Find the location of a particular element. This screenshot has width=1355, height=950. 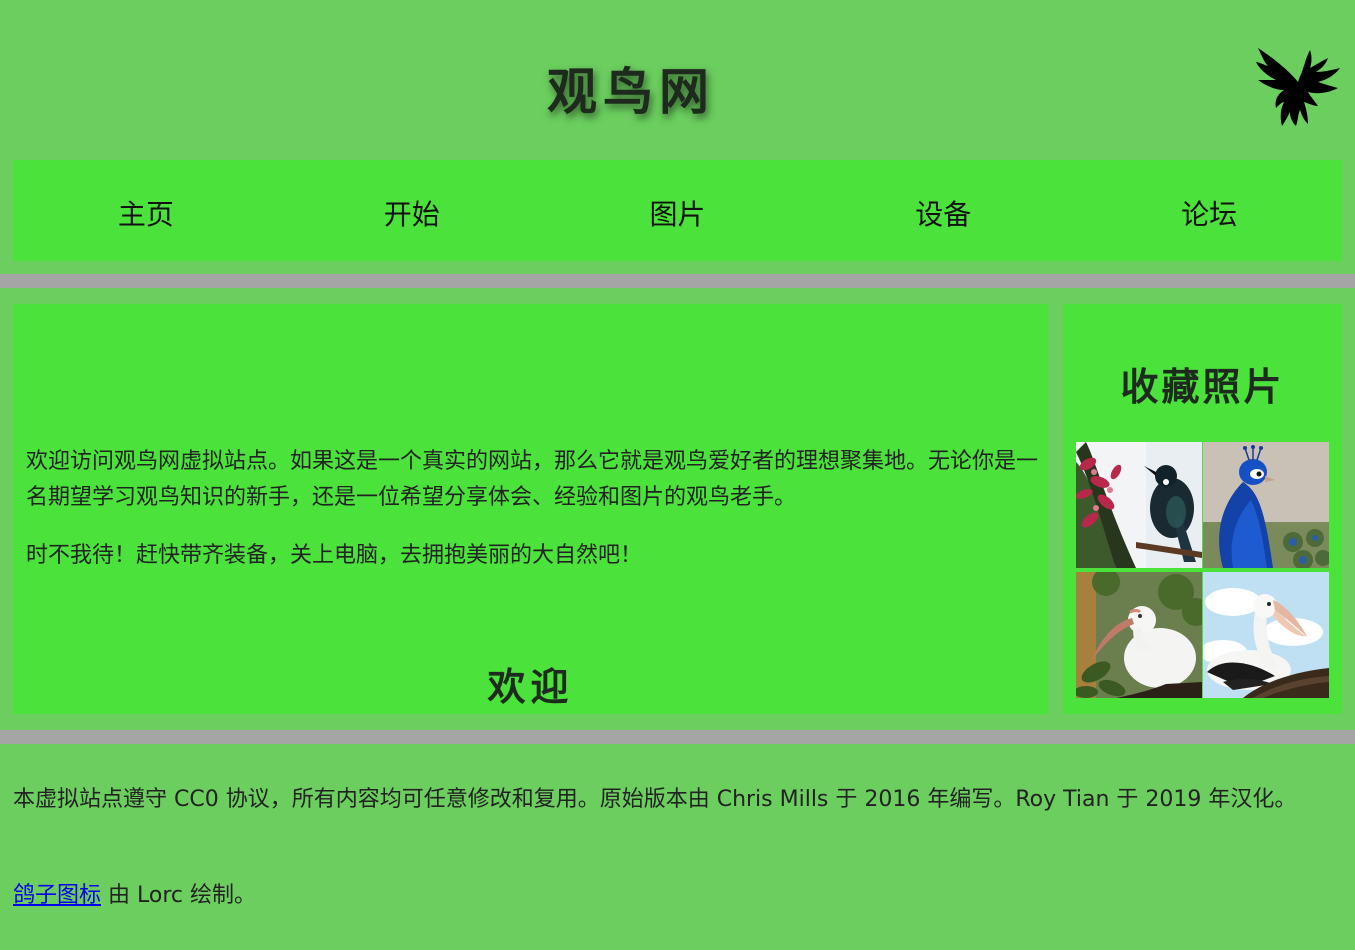

nav-item-start: 开始 is located at coordinates (412, 211).